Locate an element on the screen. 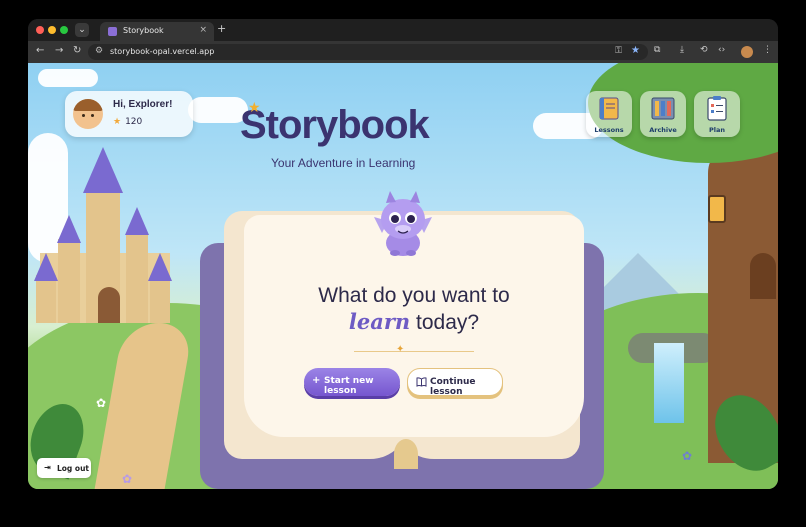 The height and width of the screenshot is (527, 806). book-spine is located at coordinates (406, 454).